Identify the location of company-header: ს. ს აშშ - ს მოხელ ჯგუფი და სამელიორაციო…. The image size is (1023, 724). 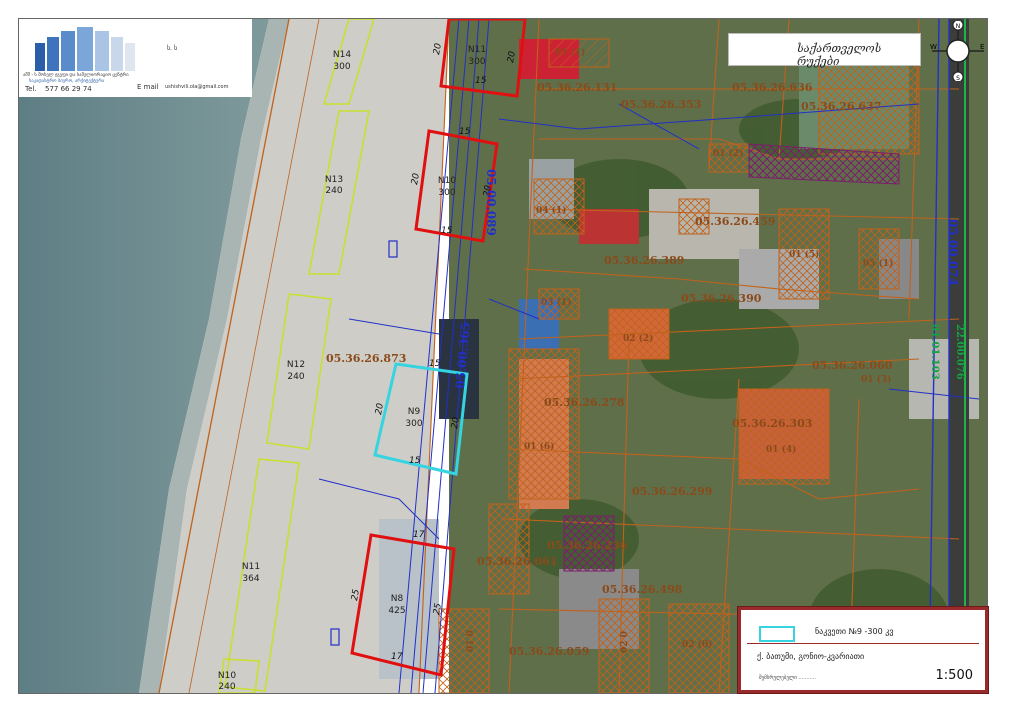
(135, 58).